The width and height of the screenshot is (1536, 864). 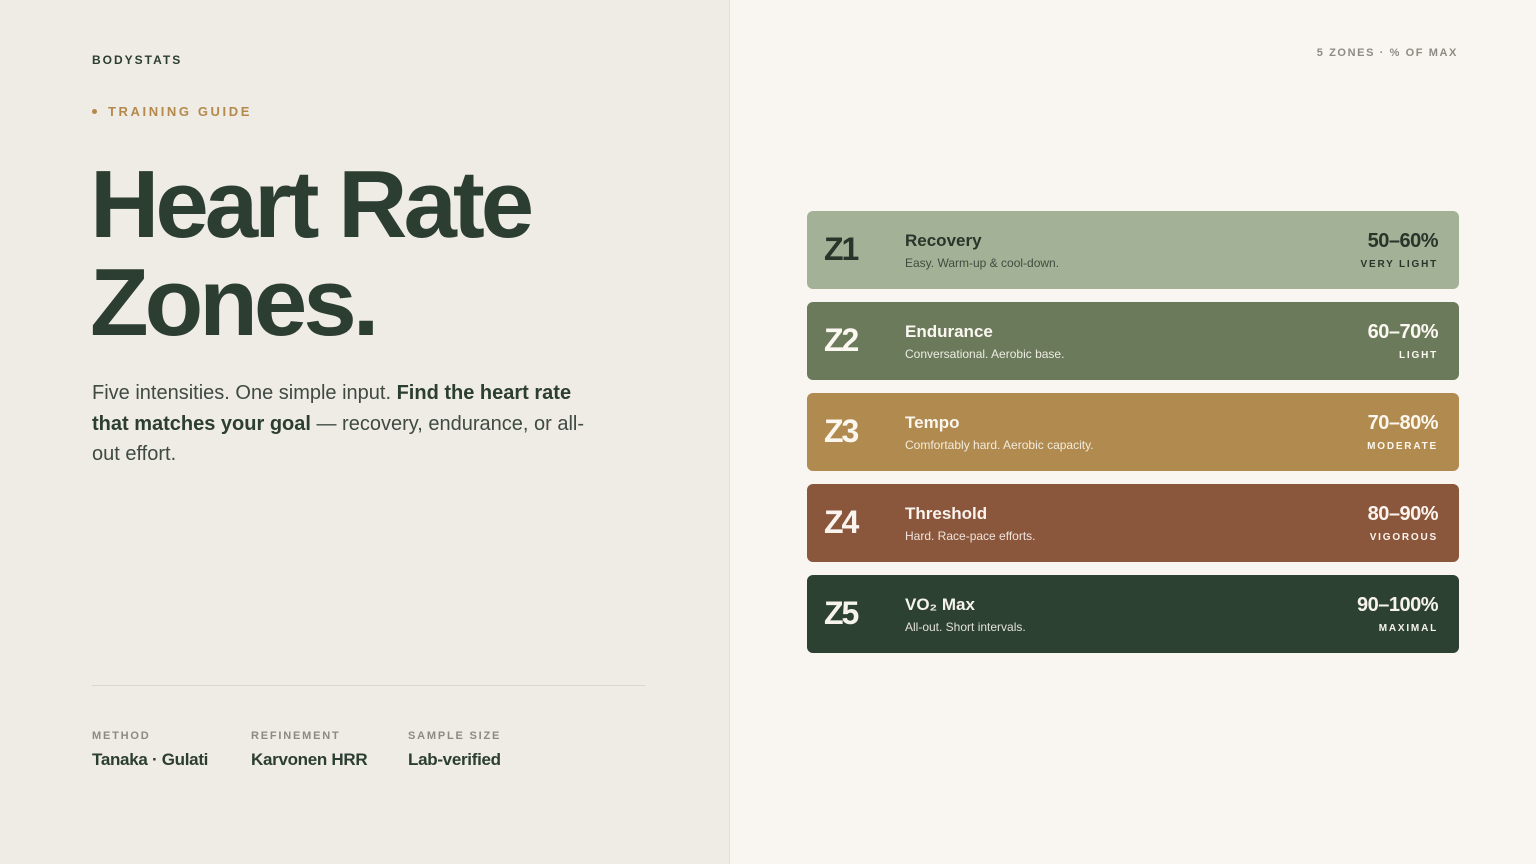 I want to click on zone-name: Endurance, so click(x=949, y=331).